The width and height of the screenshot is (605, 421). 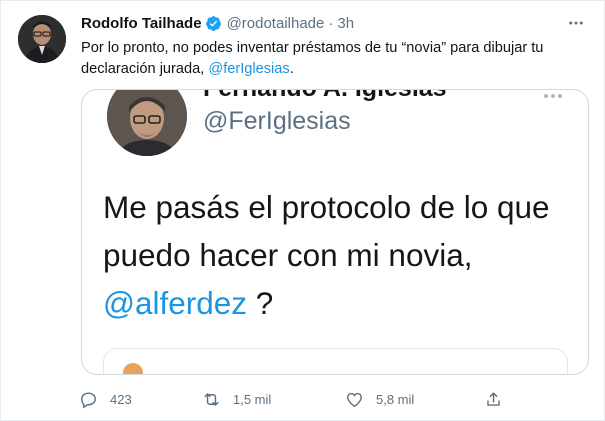 I want to click on share-button, so click(x=493, y=399).